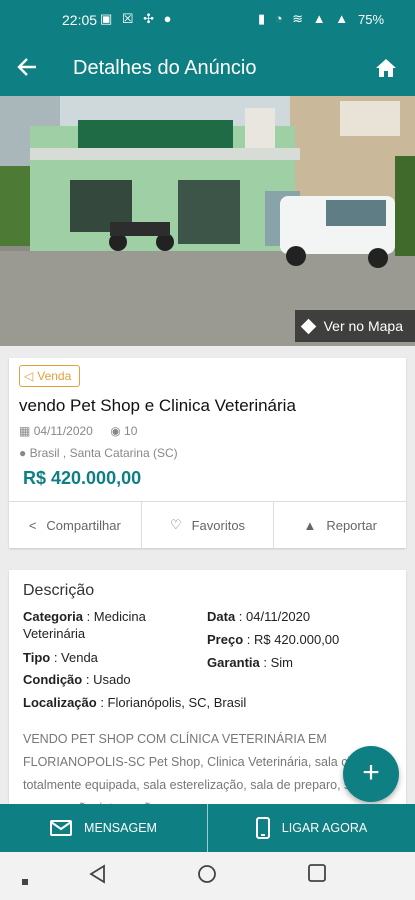 The width and height of the screenshot is (415, 900). Describe the element at coordinates (137, 18) in the screenshot. I see `notification-icons: ▣ ☒ ✣ ●` at that location.